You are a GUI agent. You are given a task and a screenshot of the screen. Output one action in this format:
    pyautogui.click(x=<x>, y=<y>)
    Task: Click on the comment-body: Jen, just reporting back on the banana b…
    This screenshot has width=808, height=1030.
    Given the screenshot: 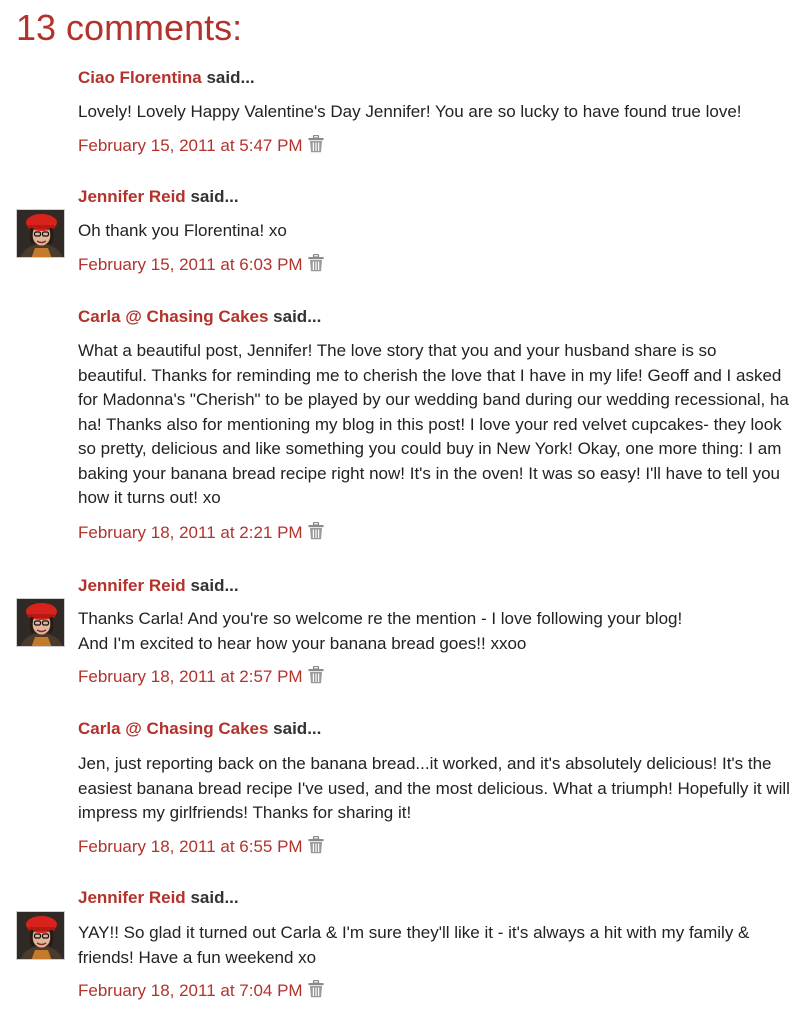 What is the action you would take?
    pyautogui.click(x=434, y=788)
    